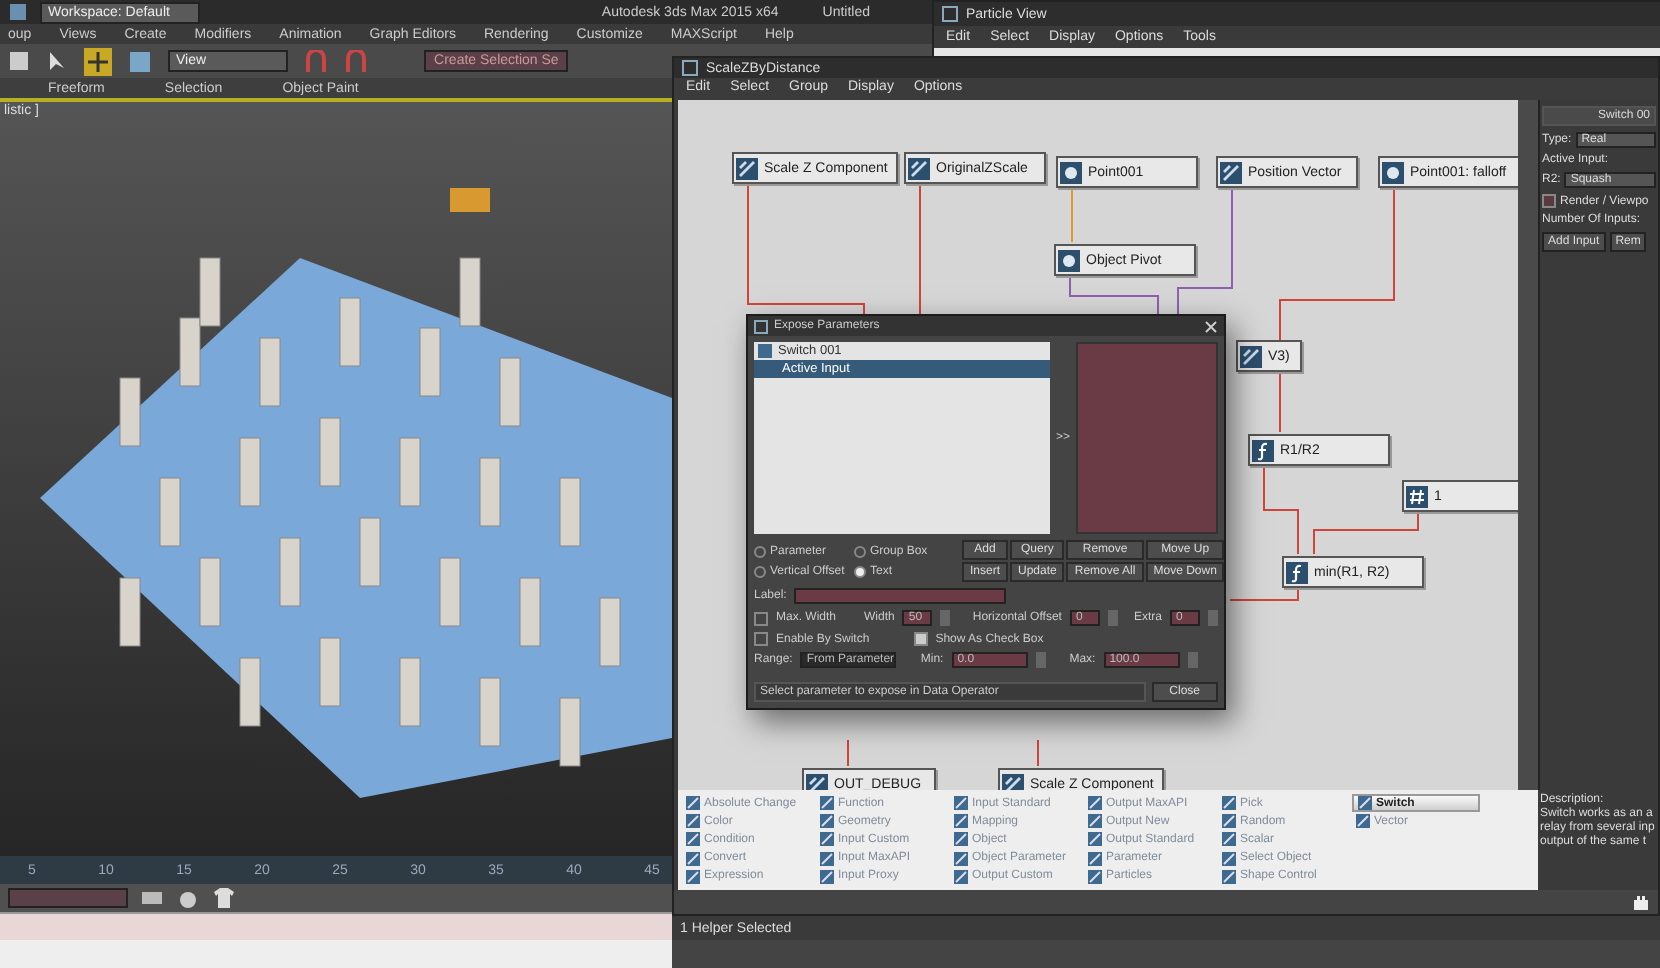  What do you see at coordinates (336, 954) in the screenshot?
I see `maxscript-output-field` at bounding box center [336, 954].